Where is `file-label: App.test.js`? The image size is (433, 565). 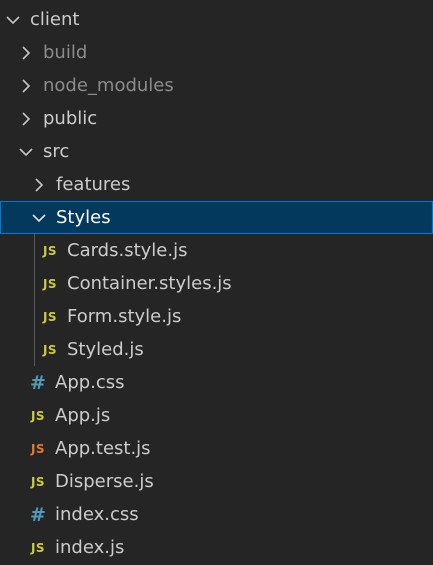
file-label: App.test.js is located at coordinates (103, 448).